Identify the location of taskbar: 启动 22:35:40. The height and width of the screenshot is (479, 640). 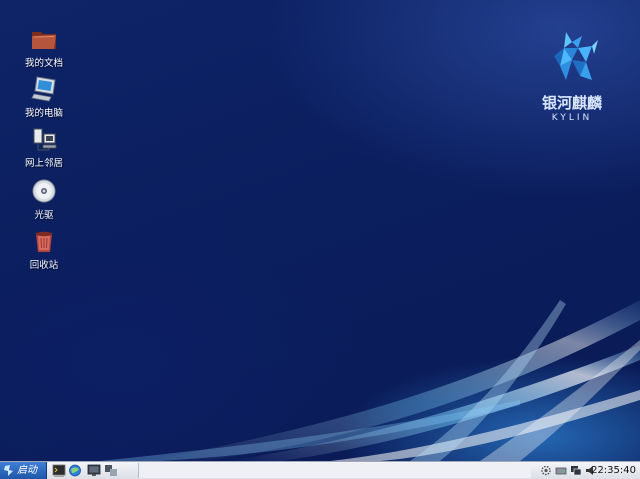
(320, 470).